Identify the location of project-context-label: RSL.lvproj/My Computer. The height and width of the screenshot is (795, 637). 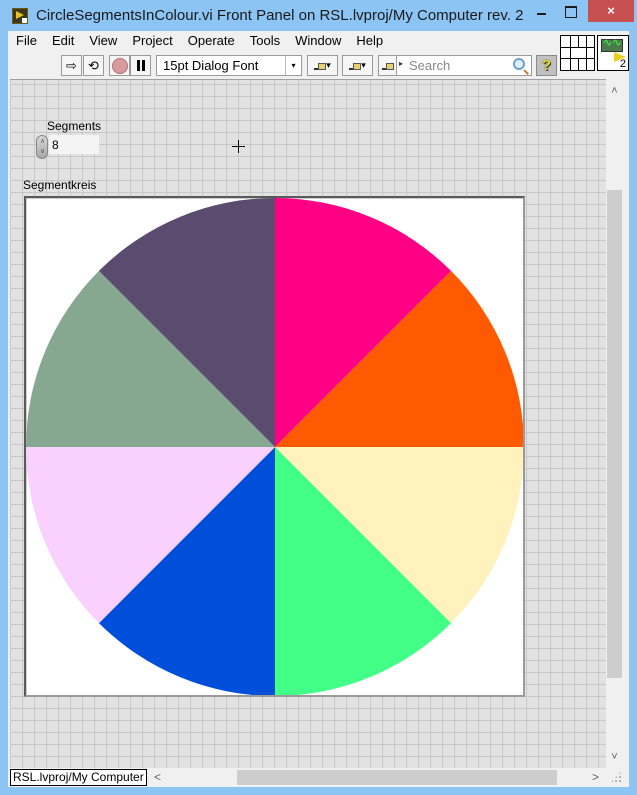
(78, 777).